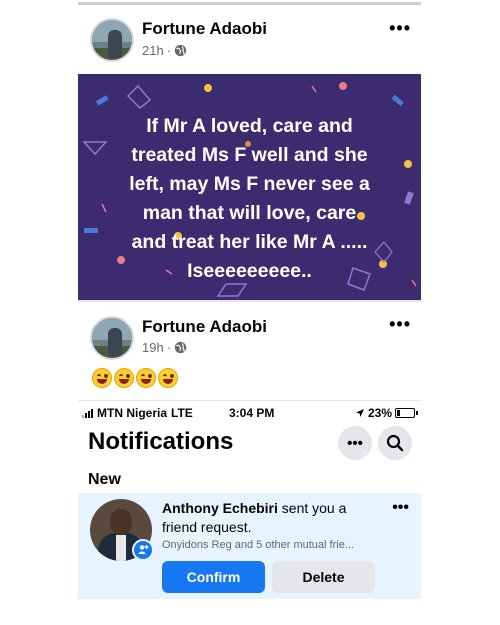  I want to click on status-bar: MTN Nigeria LTE 3:04 PM 23%, so click(249, 413).